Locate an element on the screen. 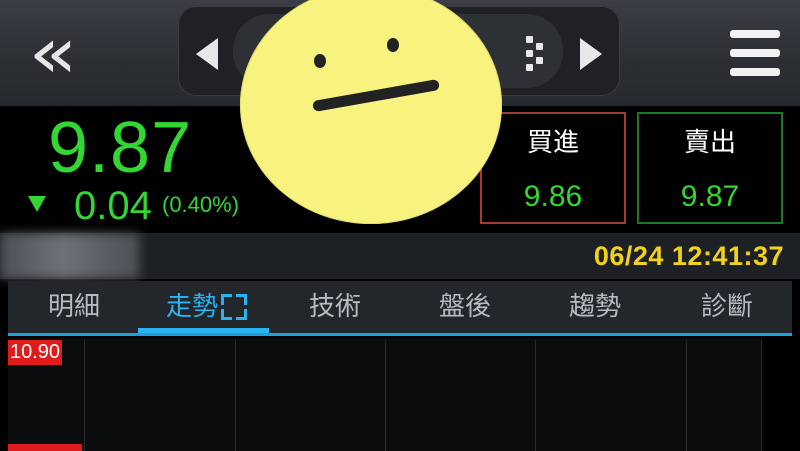 The height and width of the screenshot is (451, 800). buy-label: 買進 is located at coordinates (552, 143).